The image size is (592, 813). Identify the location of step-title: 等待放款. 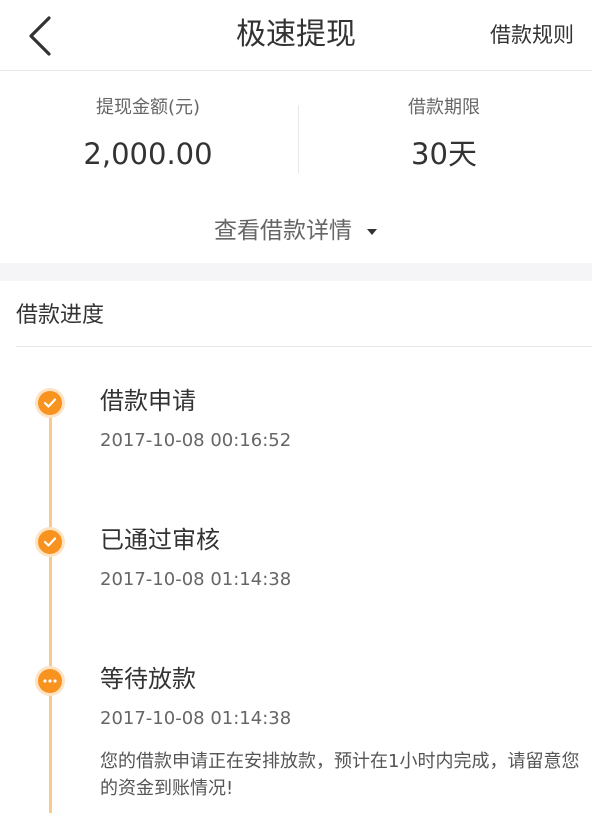
(148, 679).